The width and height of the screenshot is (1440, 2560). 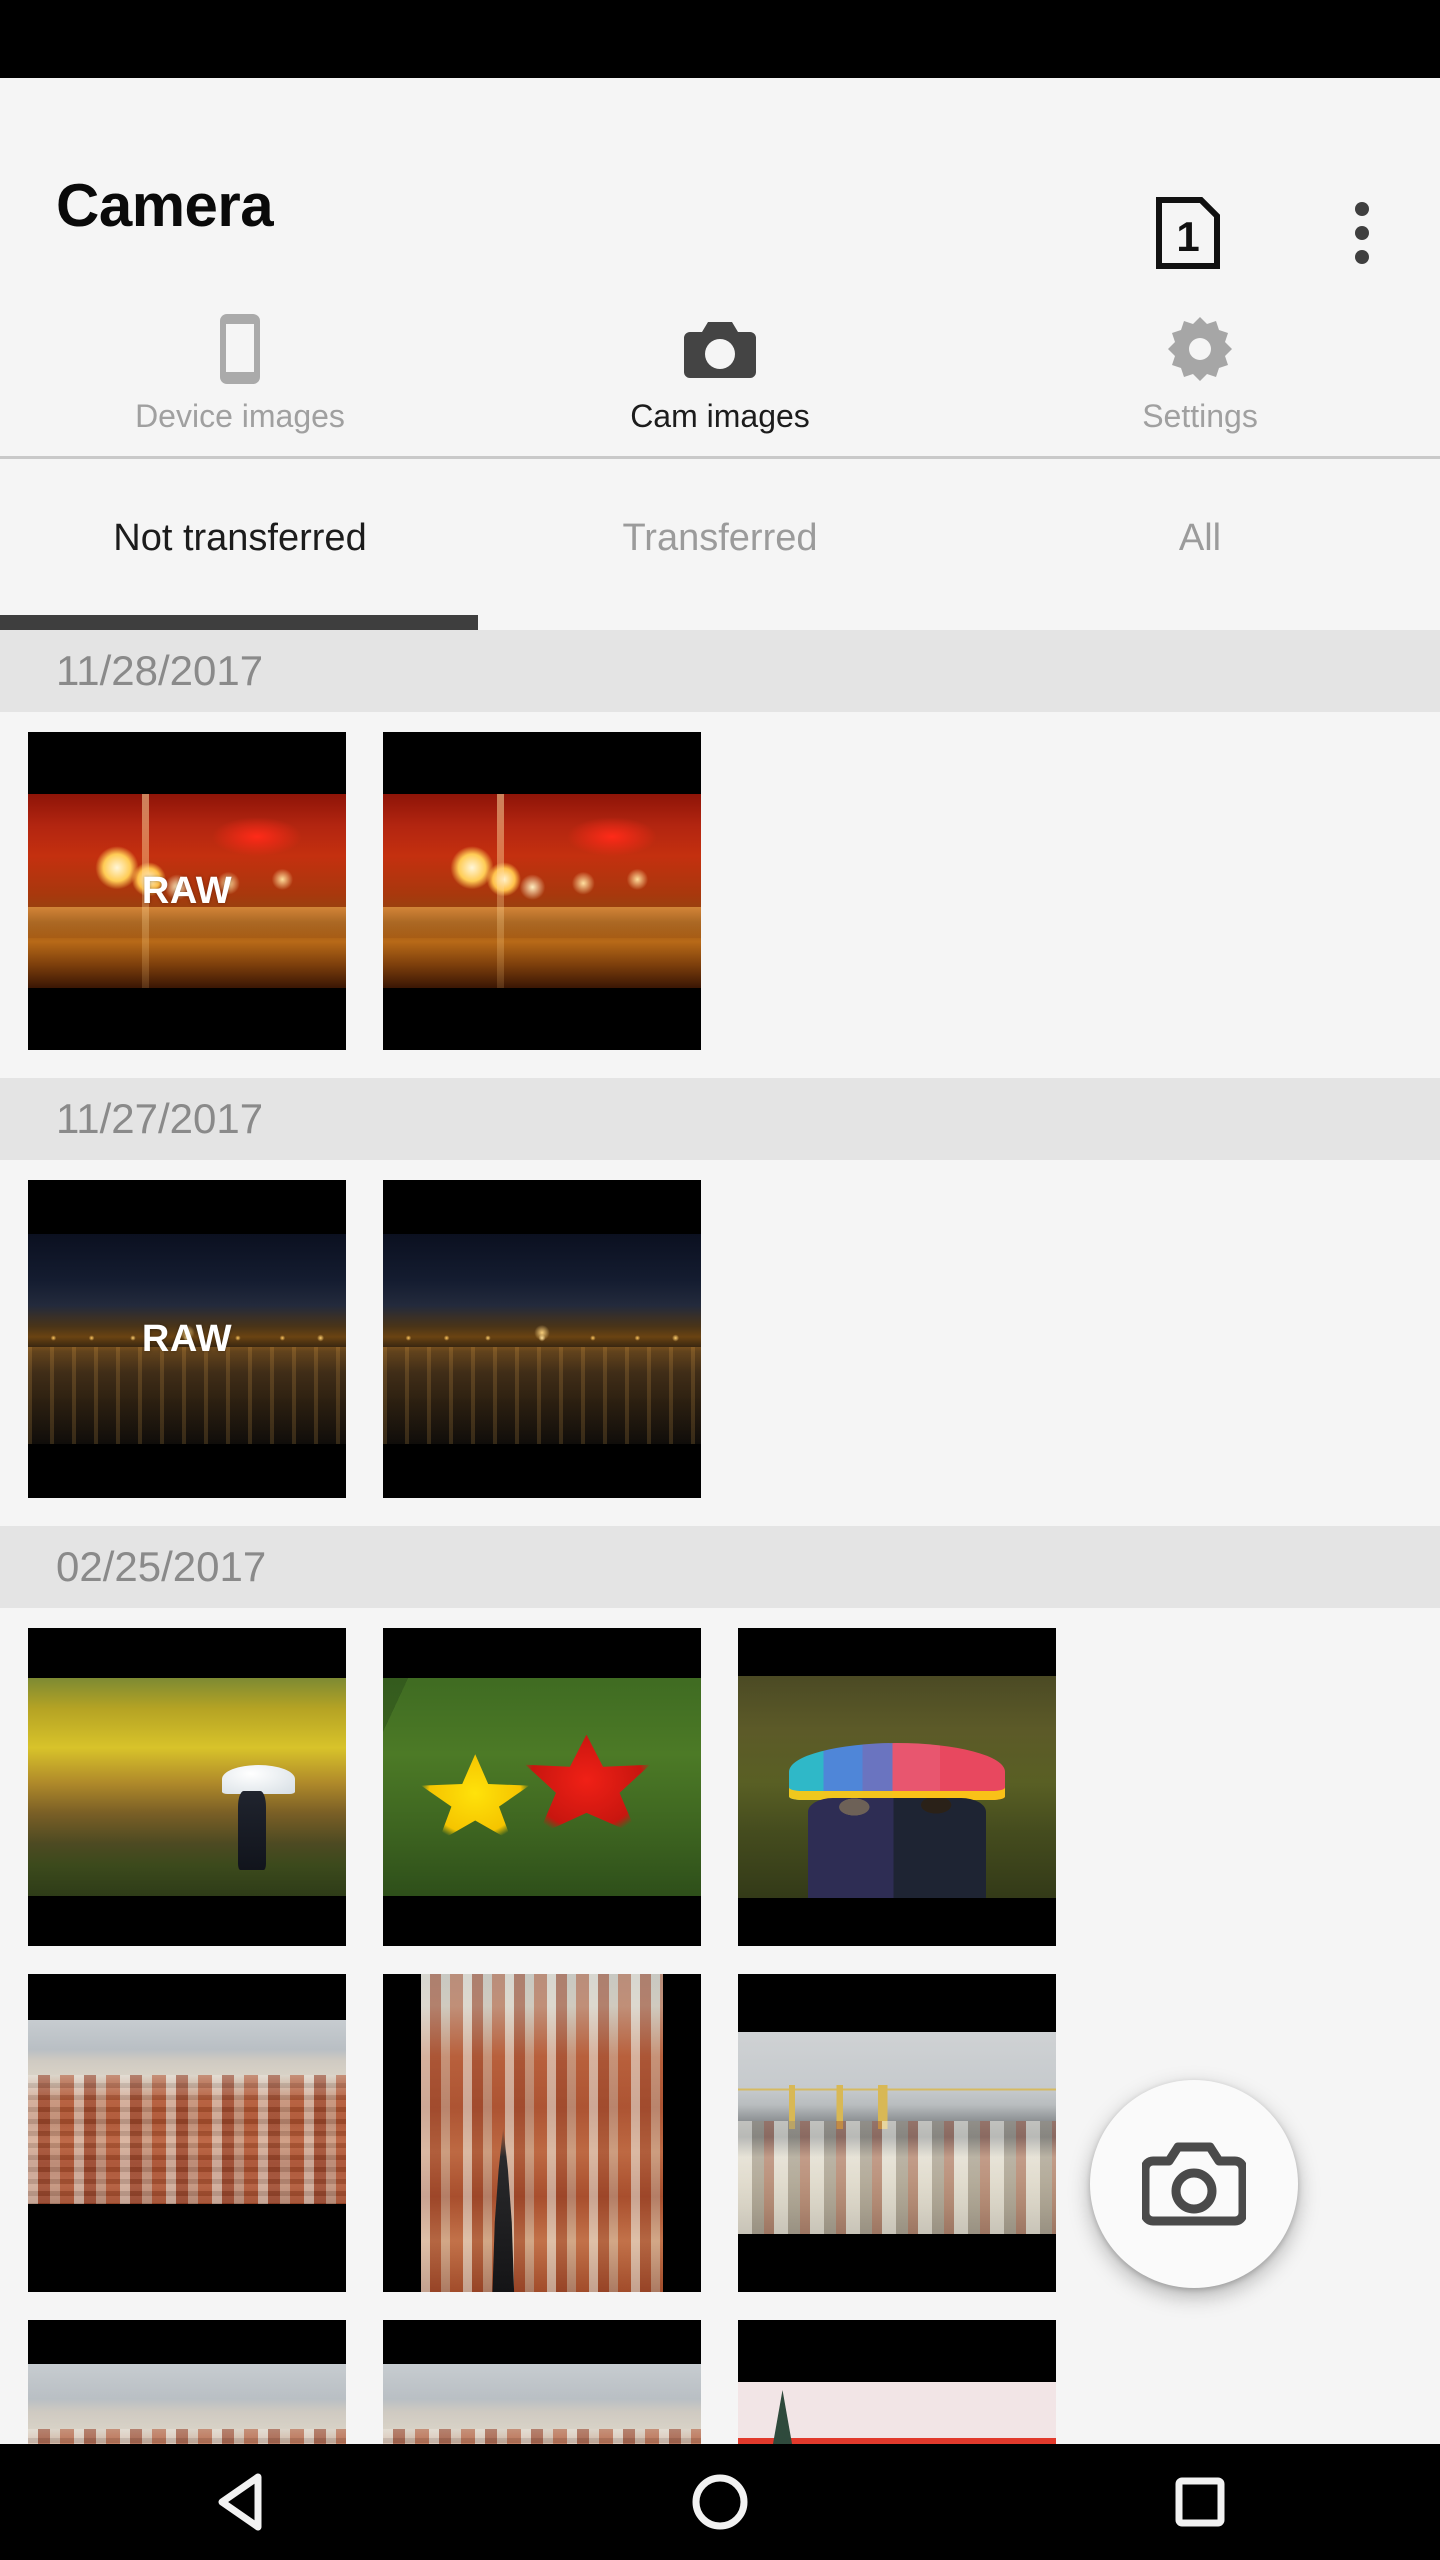 What do you see at coordinates (720, 178) in the screenshot?
I see `app-bar: Camera 1` at bounding box center [720, 178].